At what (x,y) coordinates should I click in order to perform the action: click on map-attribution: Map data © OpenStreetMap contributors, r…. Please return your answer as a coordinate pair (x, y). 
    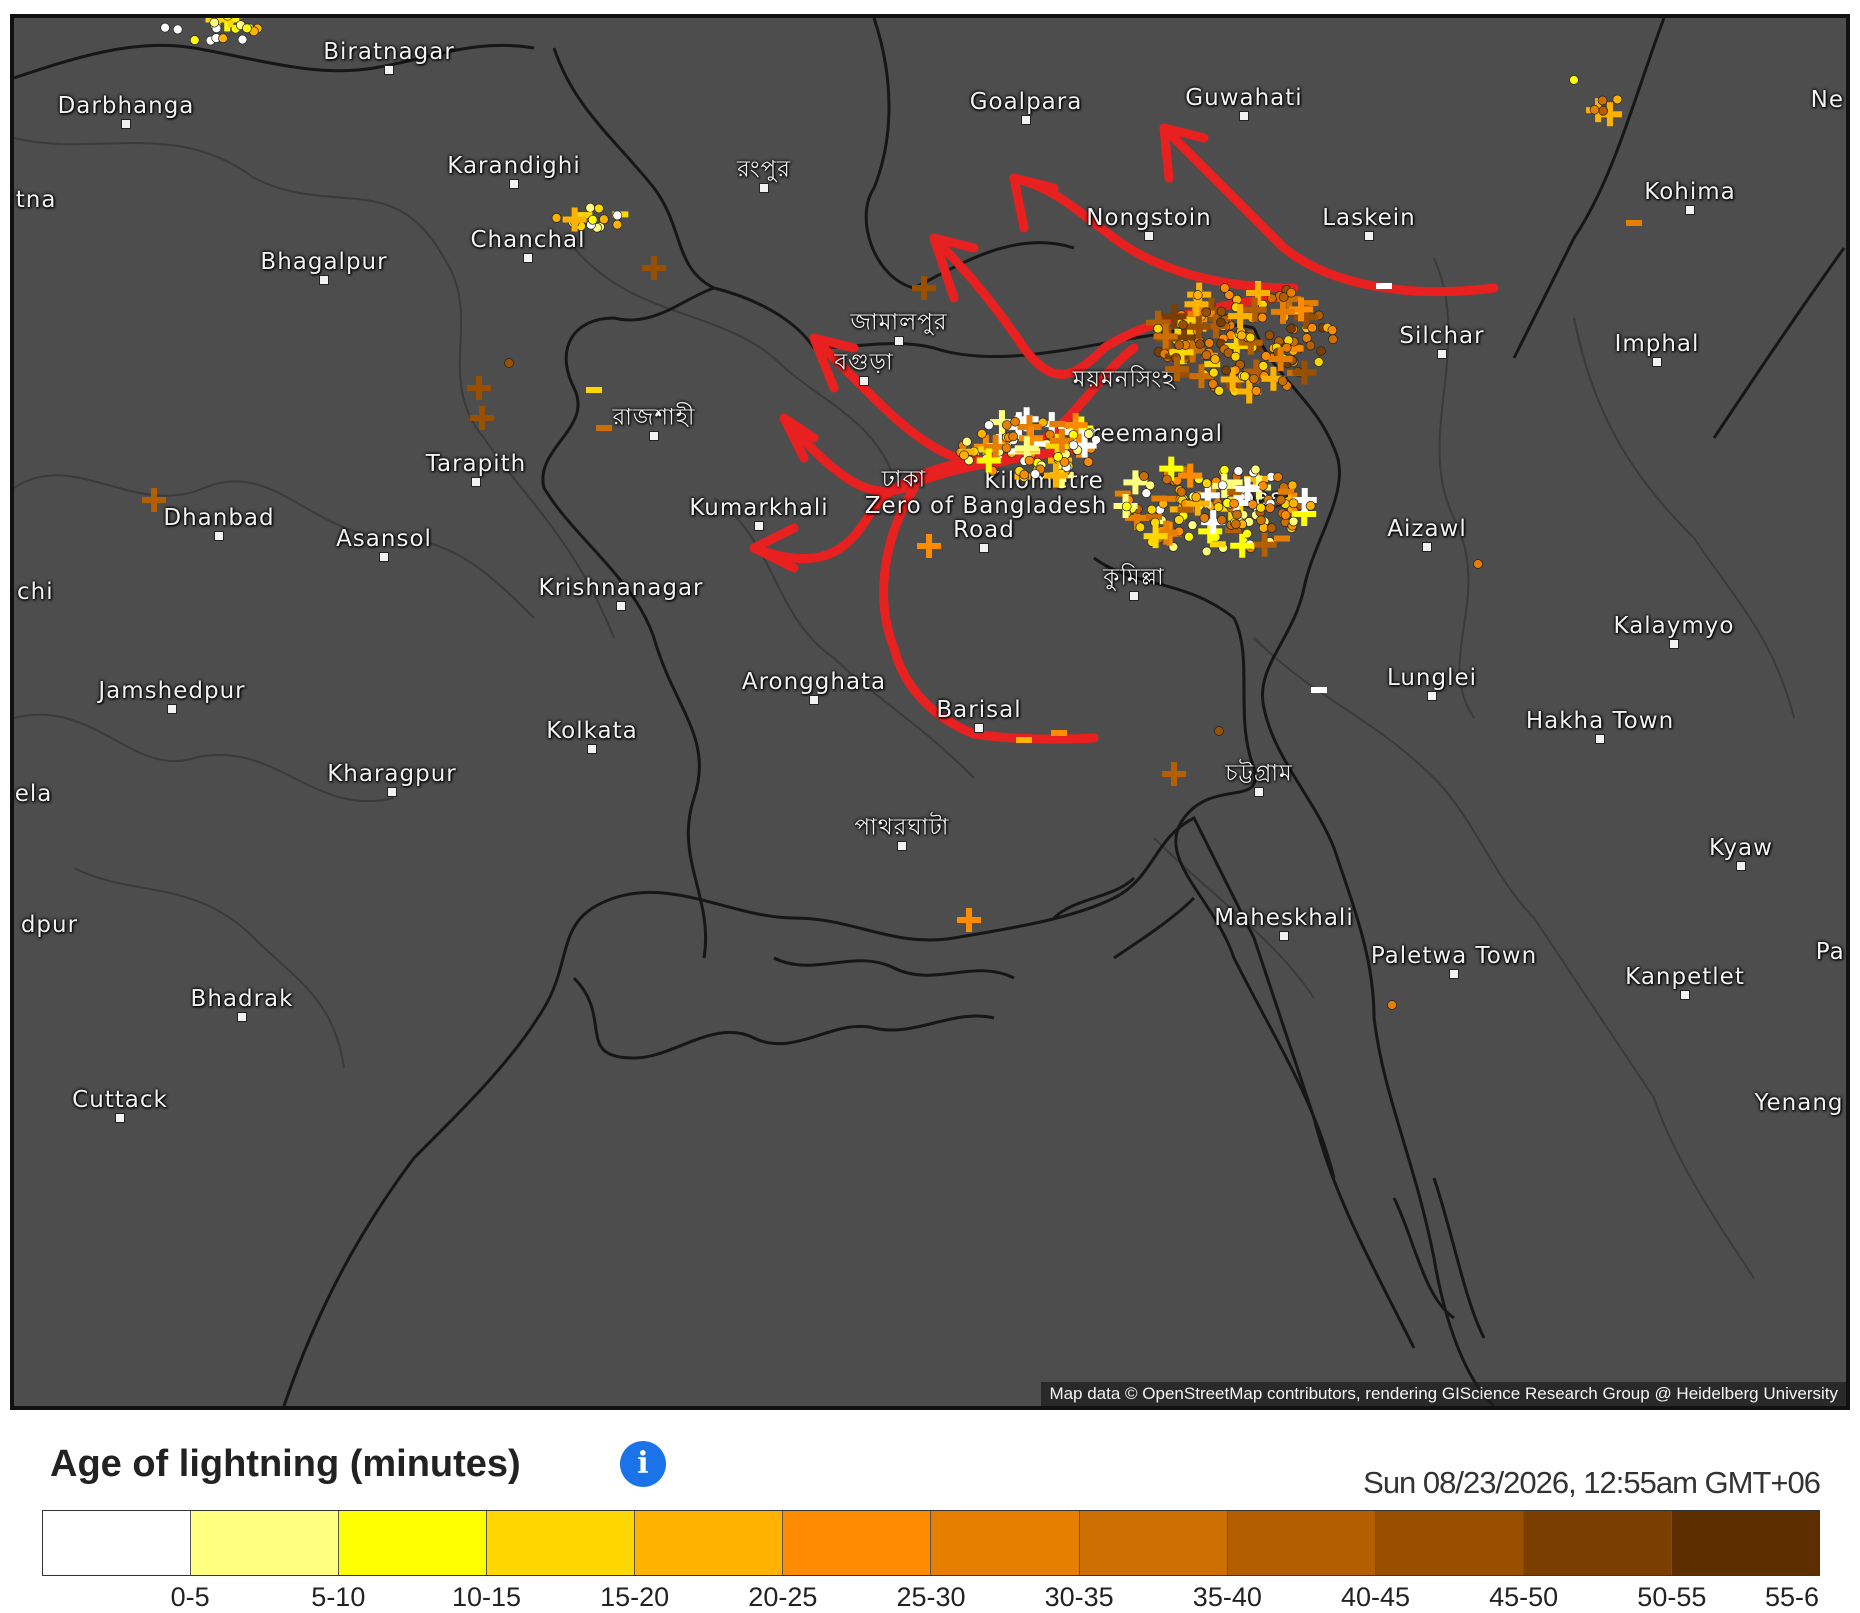
    Looking at the image, I should click on (1443, 1394).